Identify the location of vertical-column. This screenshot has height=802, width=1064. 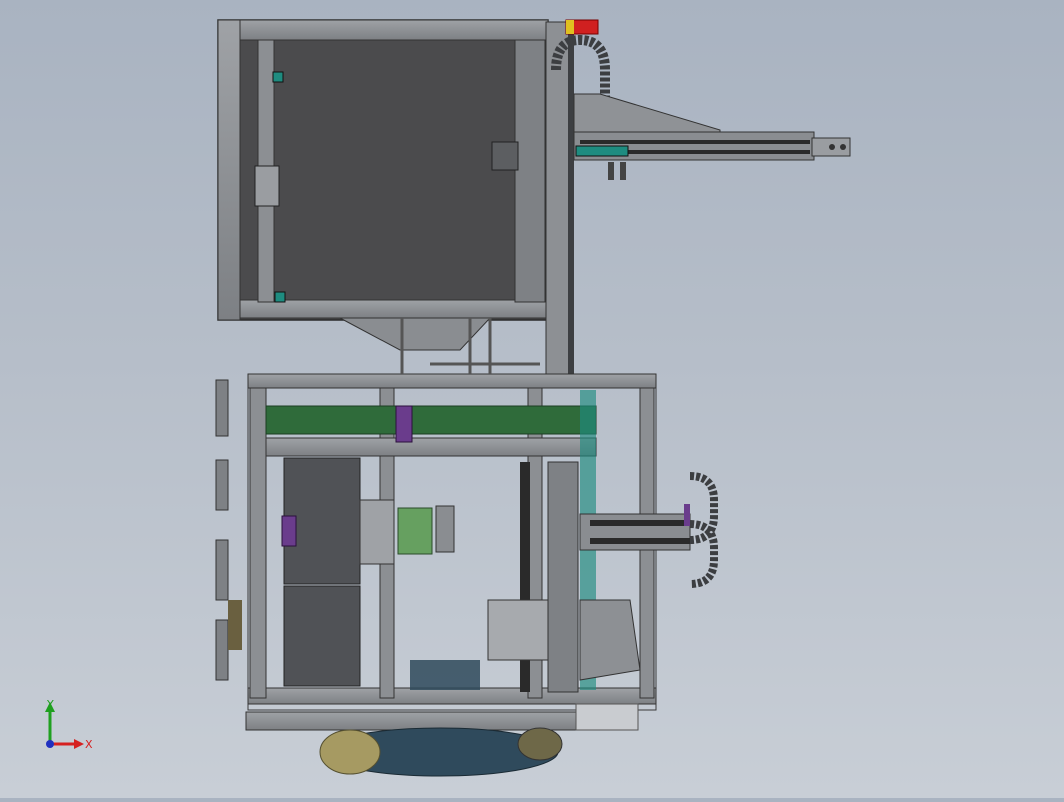
(577, 201).